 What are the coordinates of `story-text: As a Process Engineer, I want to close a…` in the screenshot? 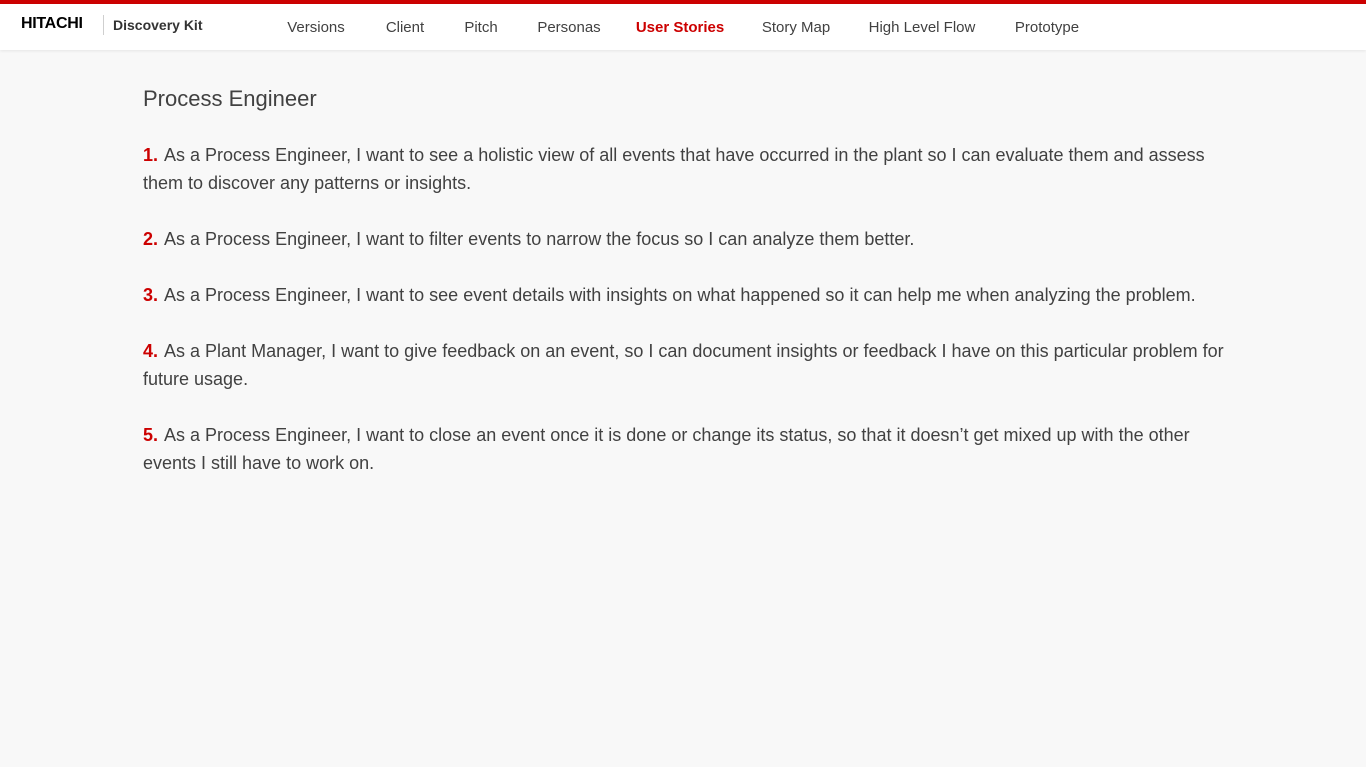 It's located at (666, 449).